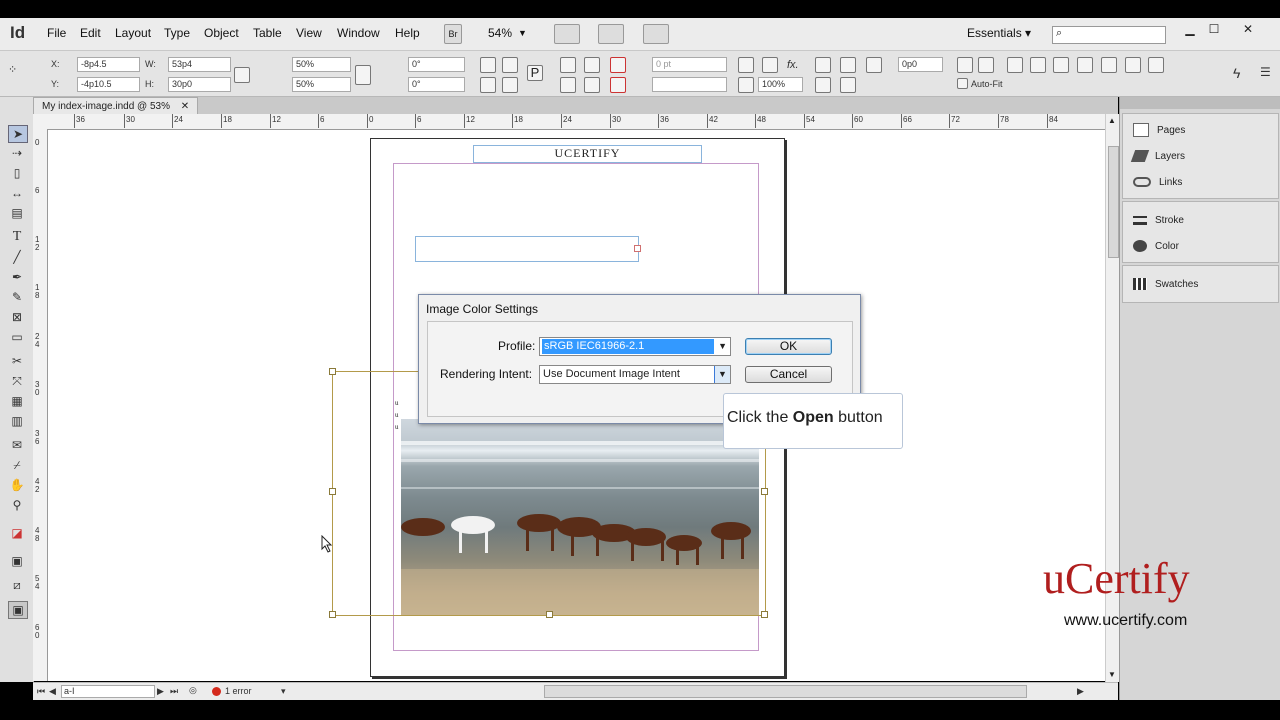 This screenshot has height=720, width=1280. I want to click on profile-dropdown-icon: ▼, so click(722, 346).